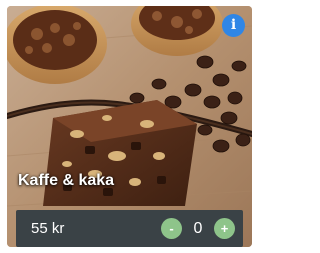  I want to click on minus-icon: -, so click(171, 228).